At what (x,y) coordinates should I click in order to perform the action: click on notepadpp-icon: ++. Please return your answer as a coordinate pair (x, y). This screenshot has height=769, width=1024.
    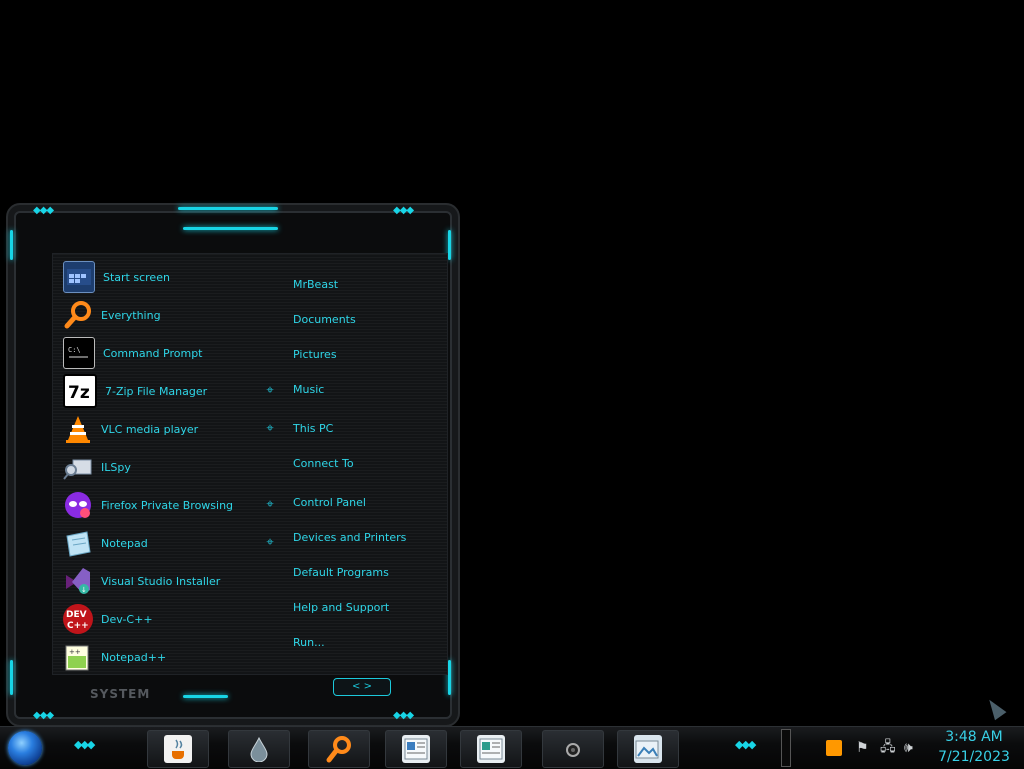
    Looking at the image, I should click on (78, 657).